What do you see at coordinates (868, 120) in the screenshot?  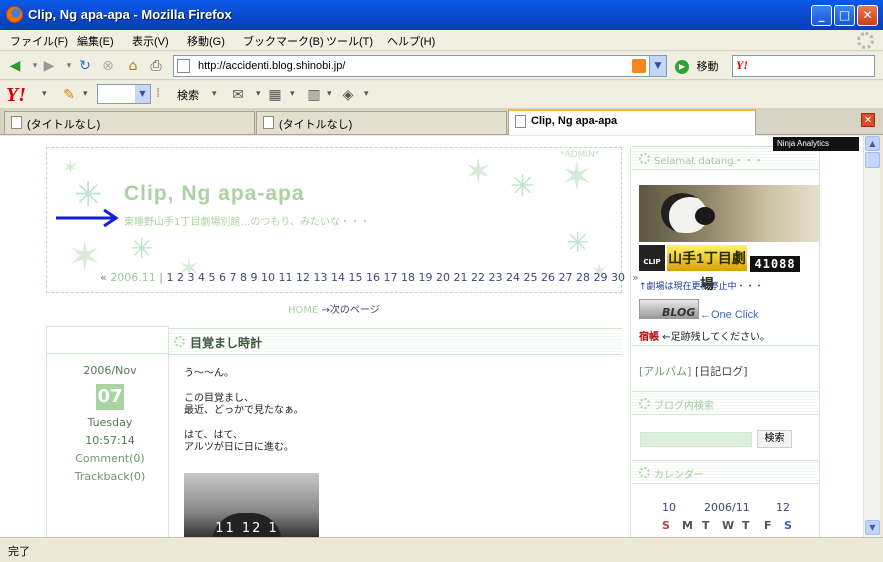 I see `close-tab-button: ✕` at bounding box center [868, 120].